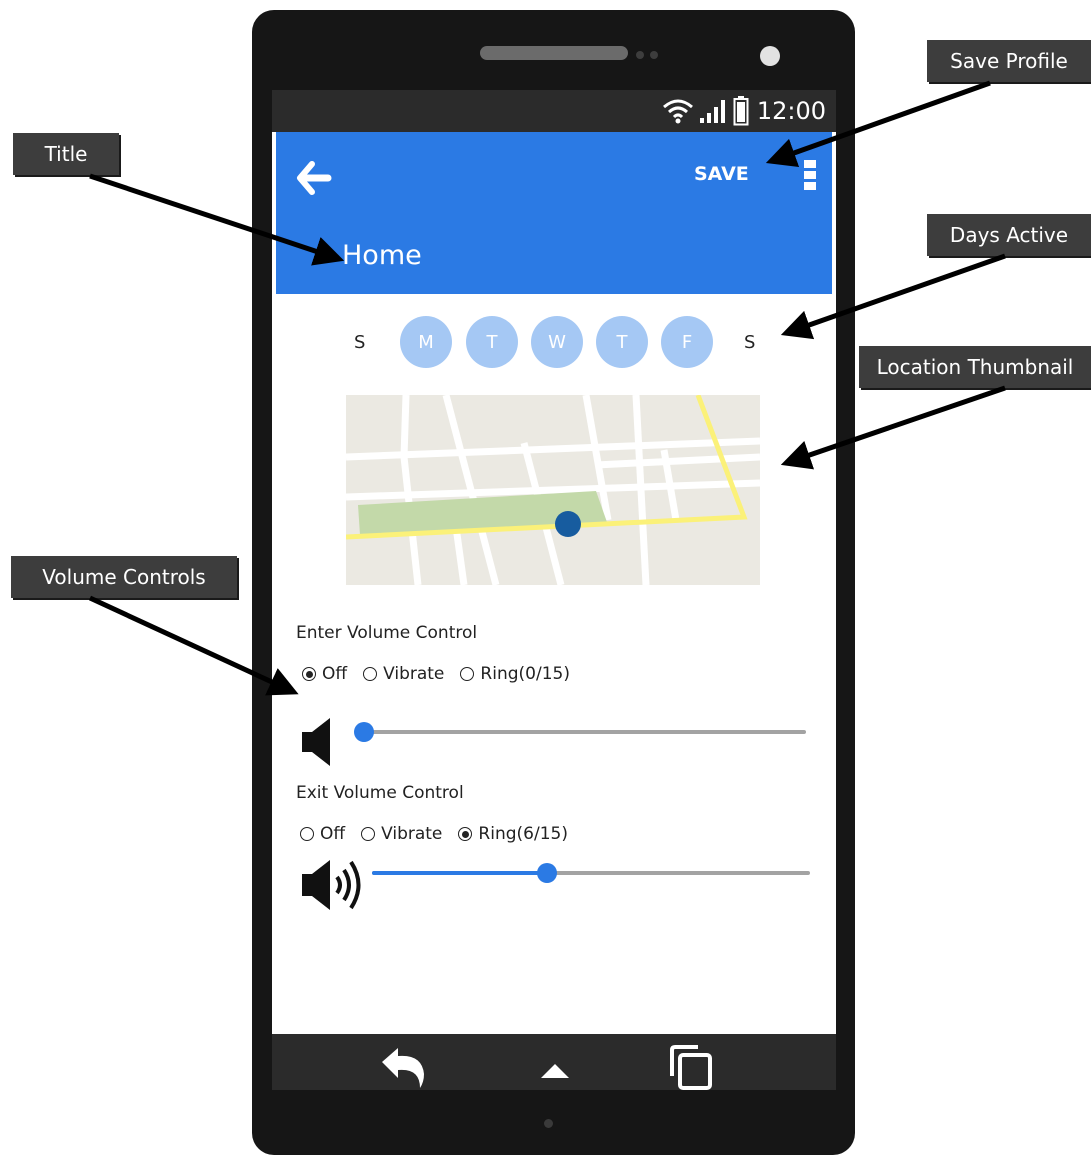  I want to click on back-icon, so click(403, 1068).